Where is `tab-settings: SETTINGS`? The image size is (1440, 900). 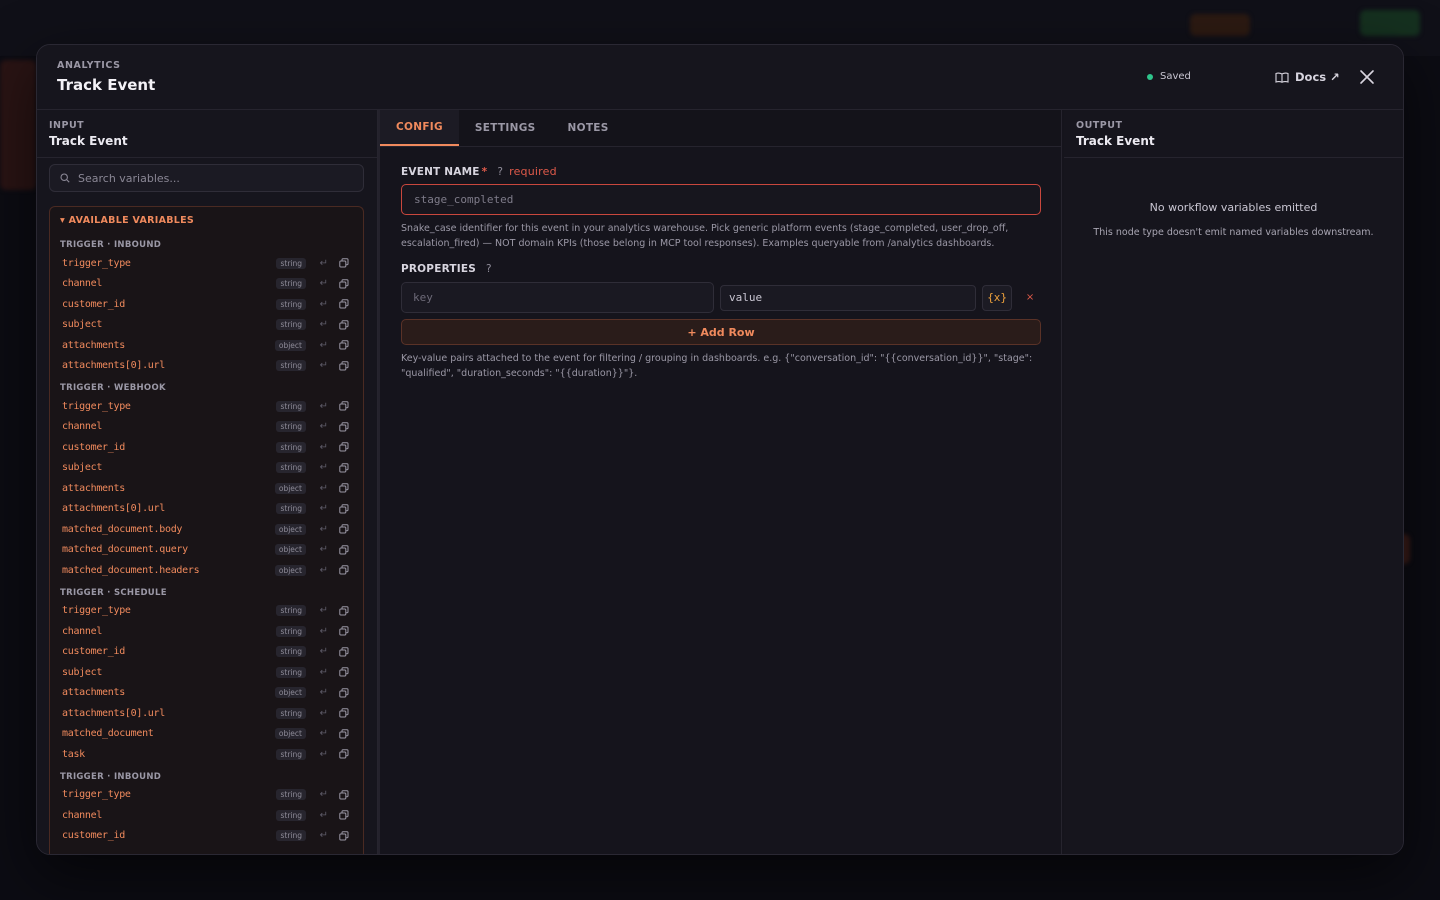
tab-settings: SETTINGS is located at coordinates (505, 128).